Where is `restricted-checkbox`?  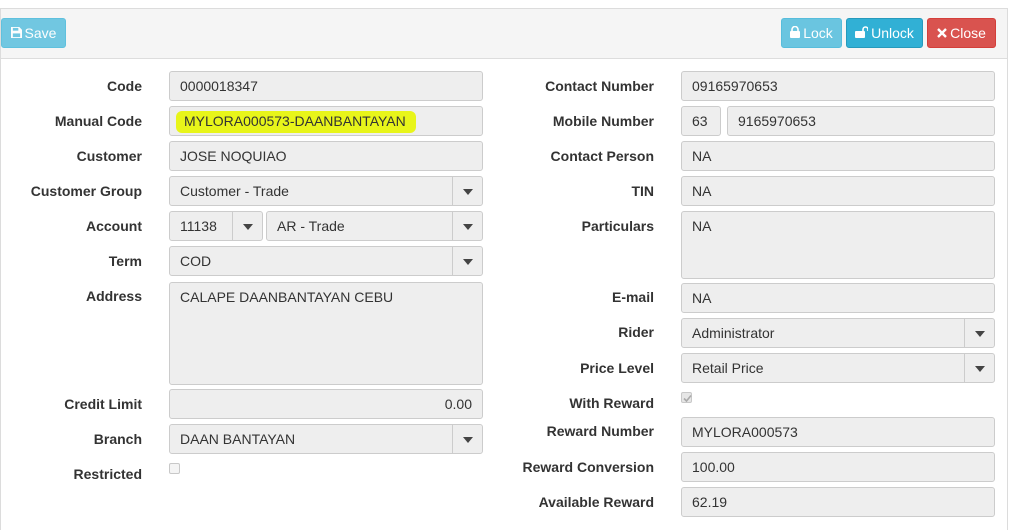
restricted-checkbox is located at coordinates (174, 468).